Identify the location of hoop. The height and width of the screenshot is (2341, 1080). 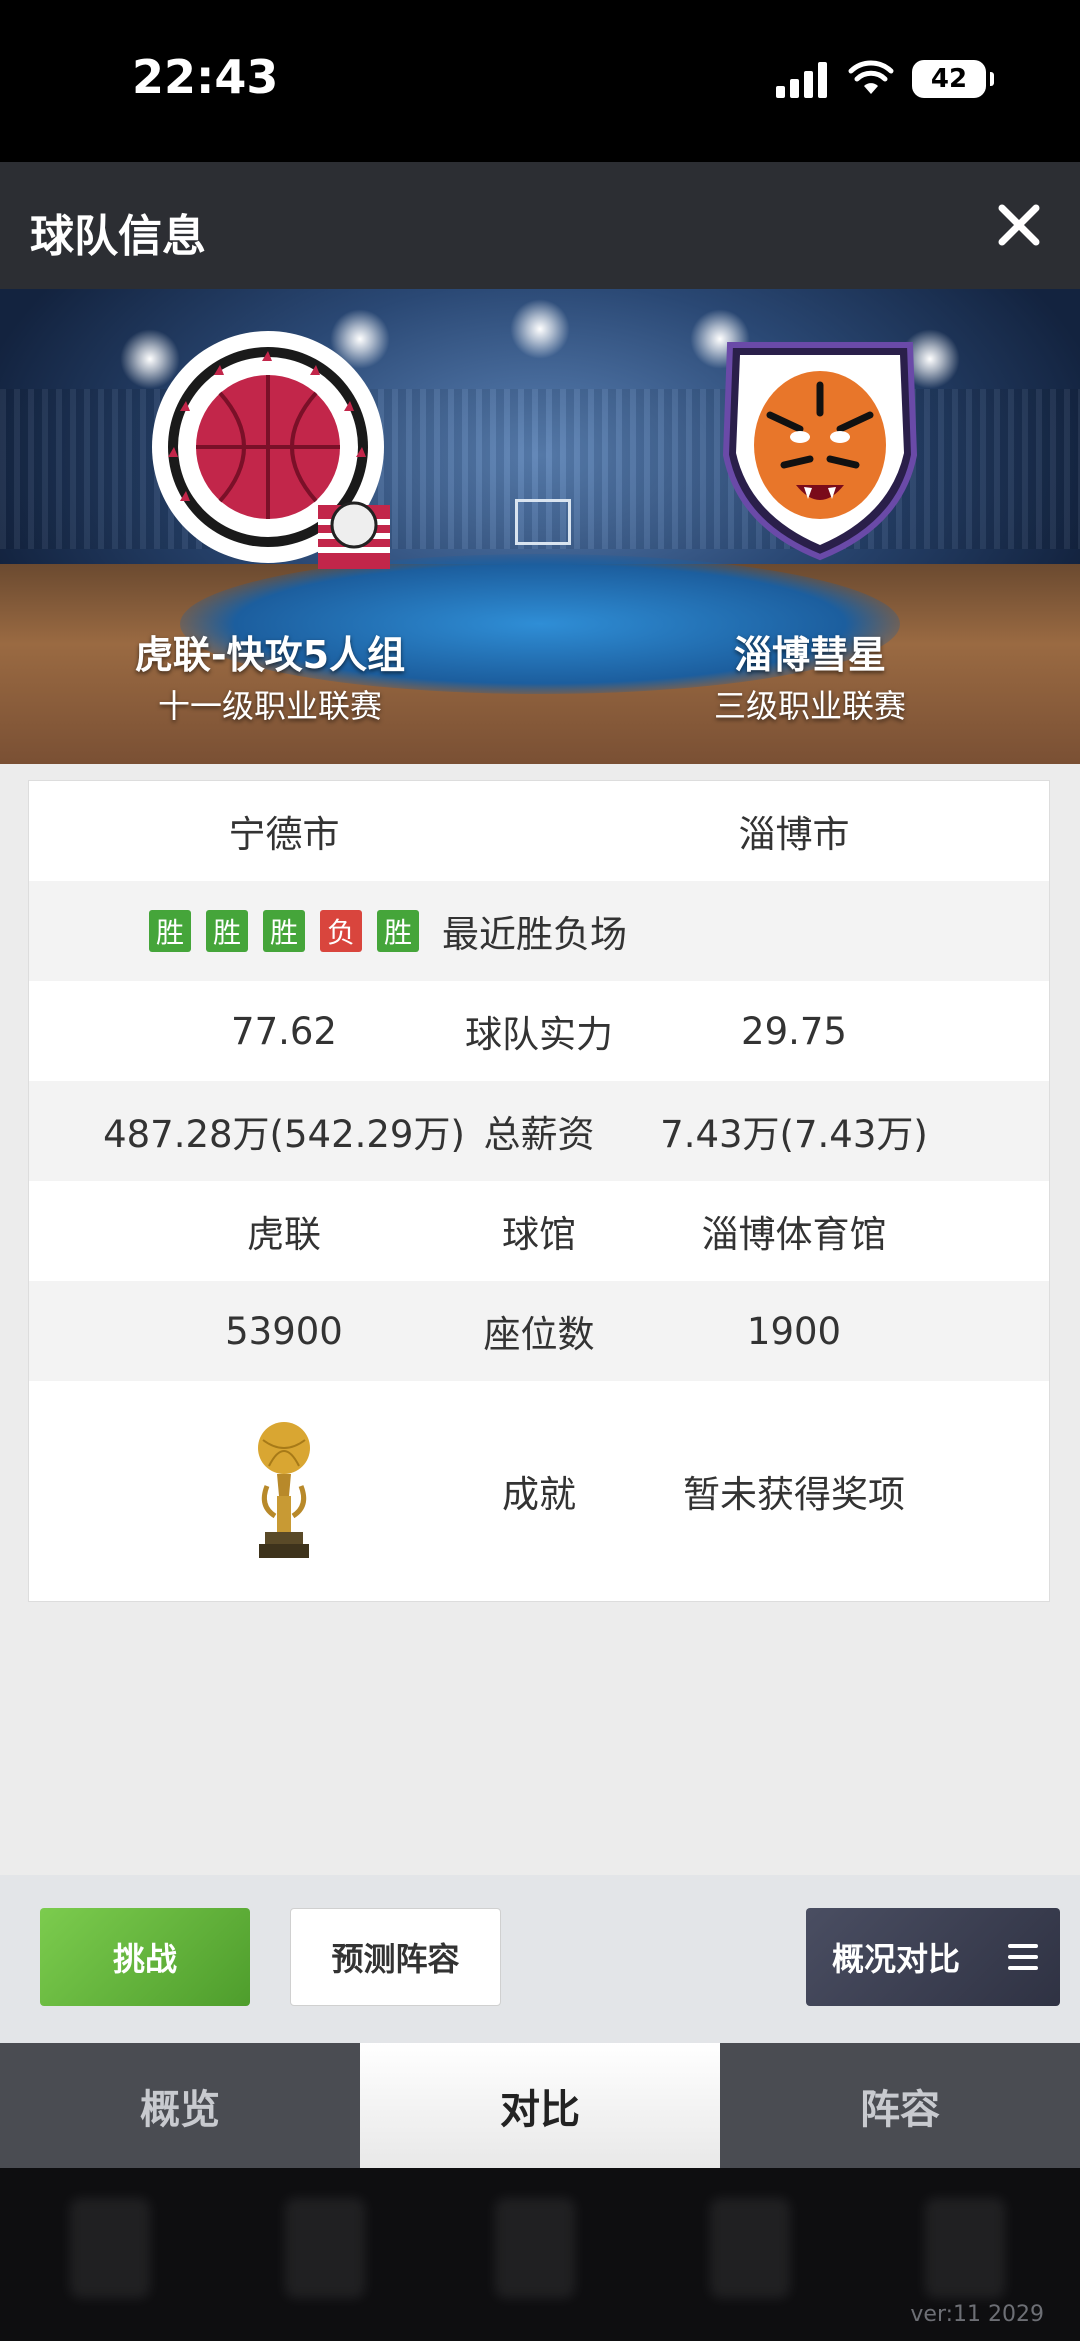
(543, 522).